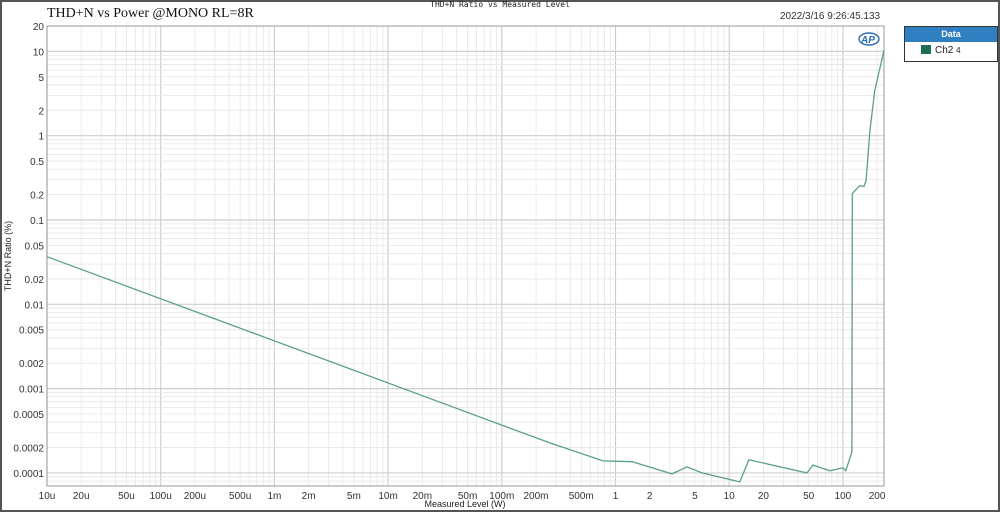 Image resolution: width=1000 pixels, height=512 pixels. What do you see at coordinates (41, 111) in the screenshot?
I see `y-tick-label: 2` at bounding box center [41, 111].